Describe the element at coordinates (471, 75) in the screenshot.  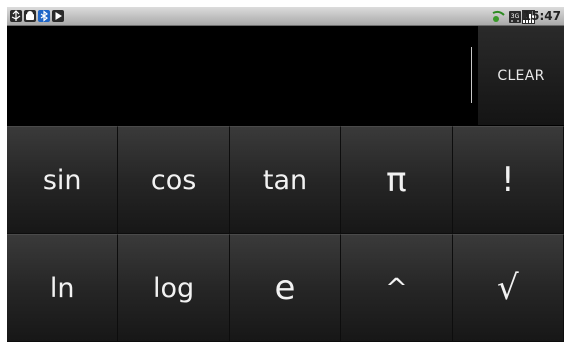
I see `text-cursor` at that location.